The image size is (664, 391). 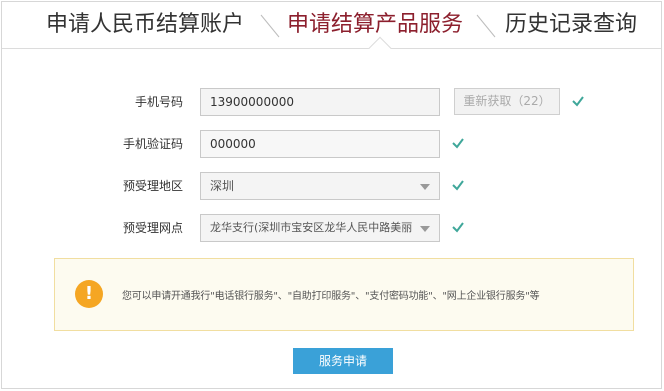 I want to click on tab-history: 历史记录查询, so click(x=571, y=25).